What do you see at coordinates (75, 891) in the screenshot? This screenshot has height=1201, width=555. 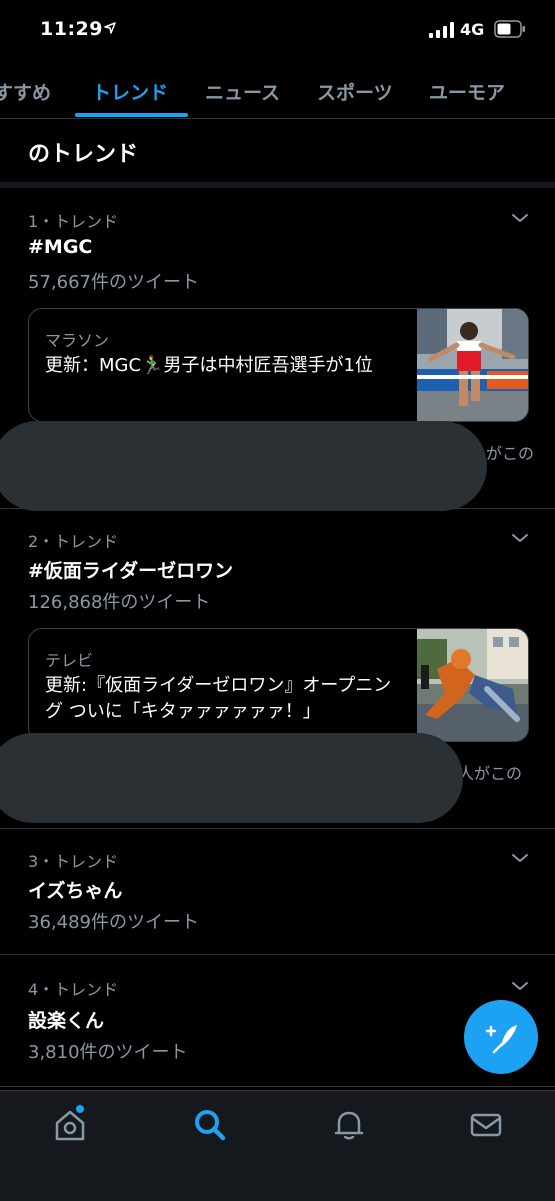 I see `trend-name: イズちゃん` at bounding box center [75, 891].